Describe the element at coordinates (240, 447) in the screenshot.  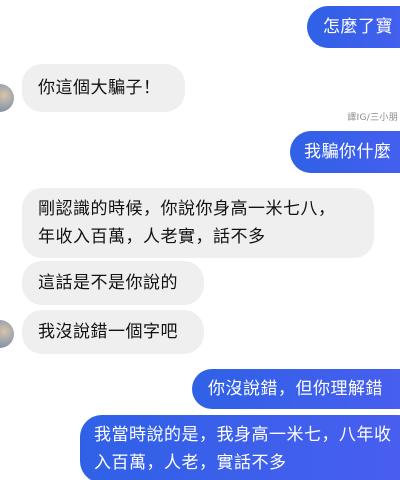
I see `message-outgoing-4: 我當時說的是，我身高一米七，八年收 入百萬，人老，實話不多` at that location.